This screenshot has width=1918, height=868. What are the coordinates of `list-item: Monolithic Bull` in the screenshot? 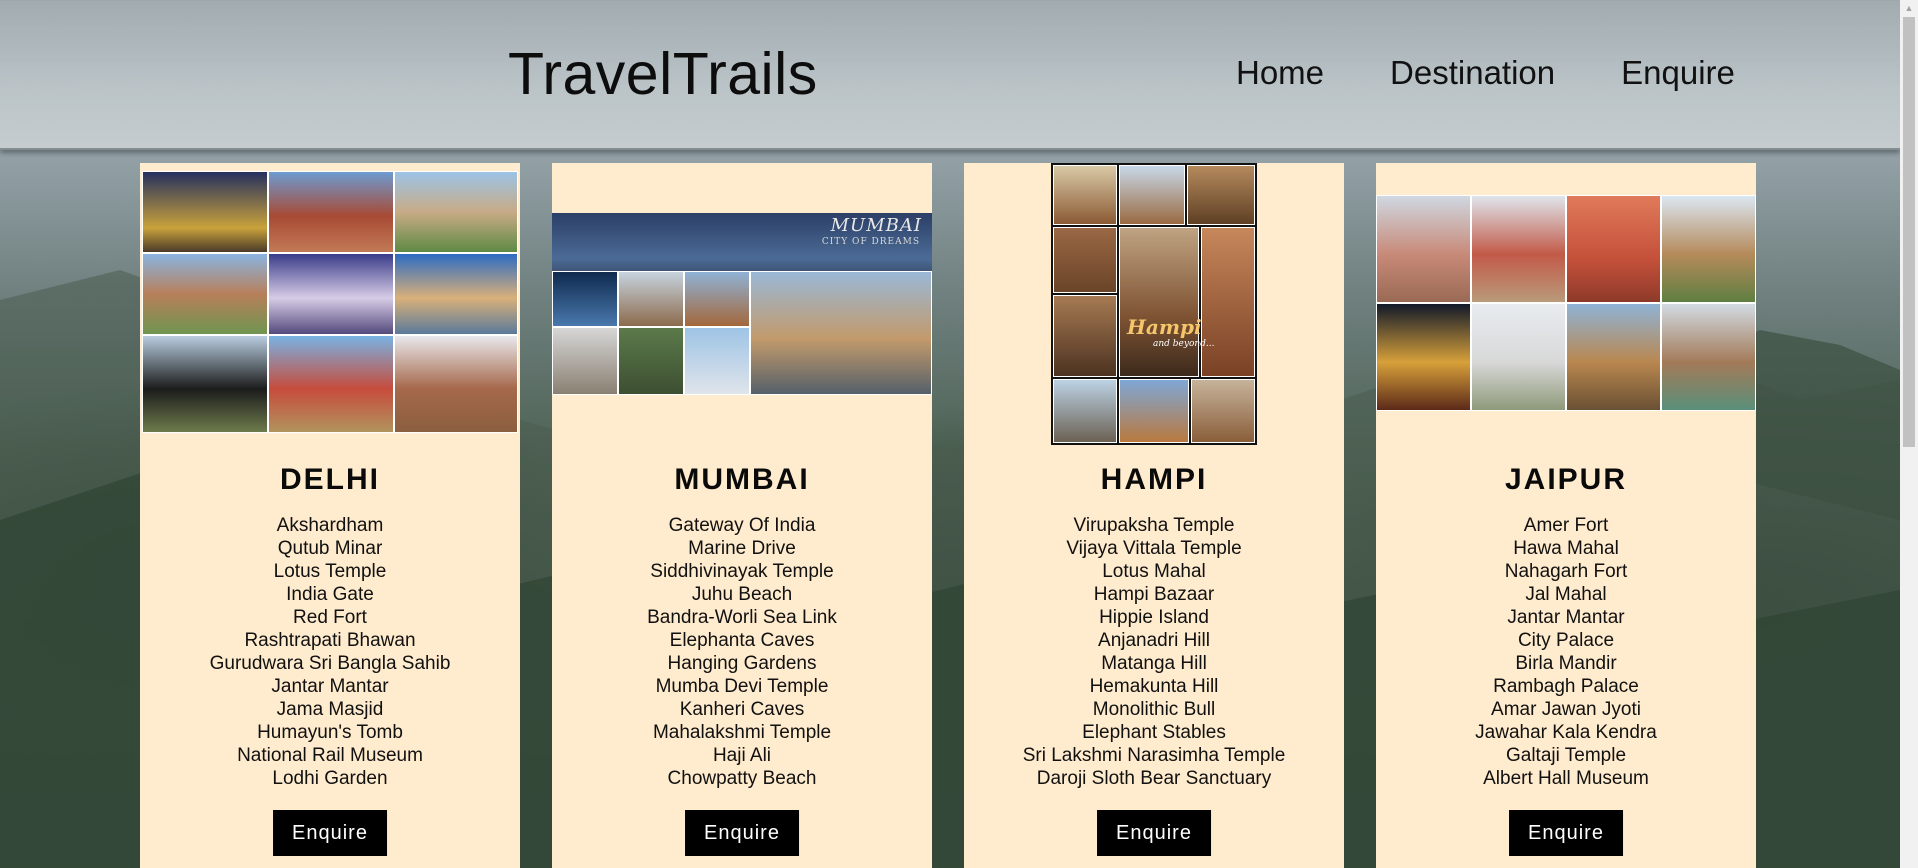 It's located at (1154, 709).